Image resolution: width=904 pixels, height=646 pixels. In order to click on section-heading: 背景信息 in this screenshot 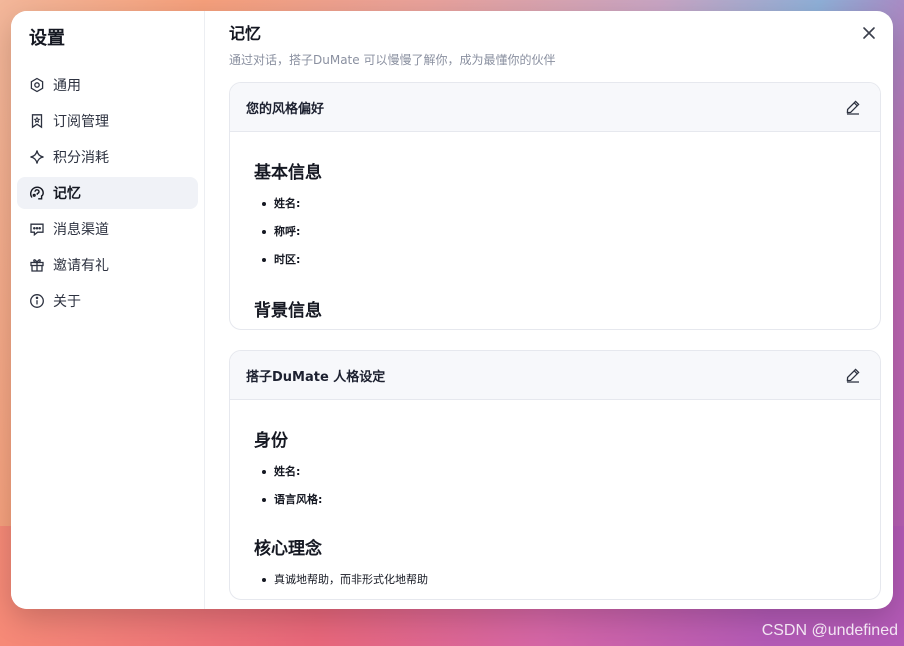, I will do `click(288, 311)`.